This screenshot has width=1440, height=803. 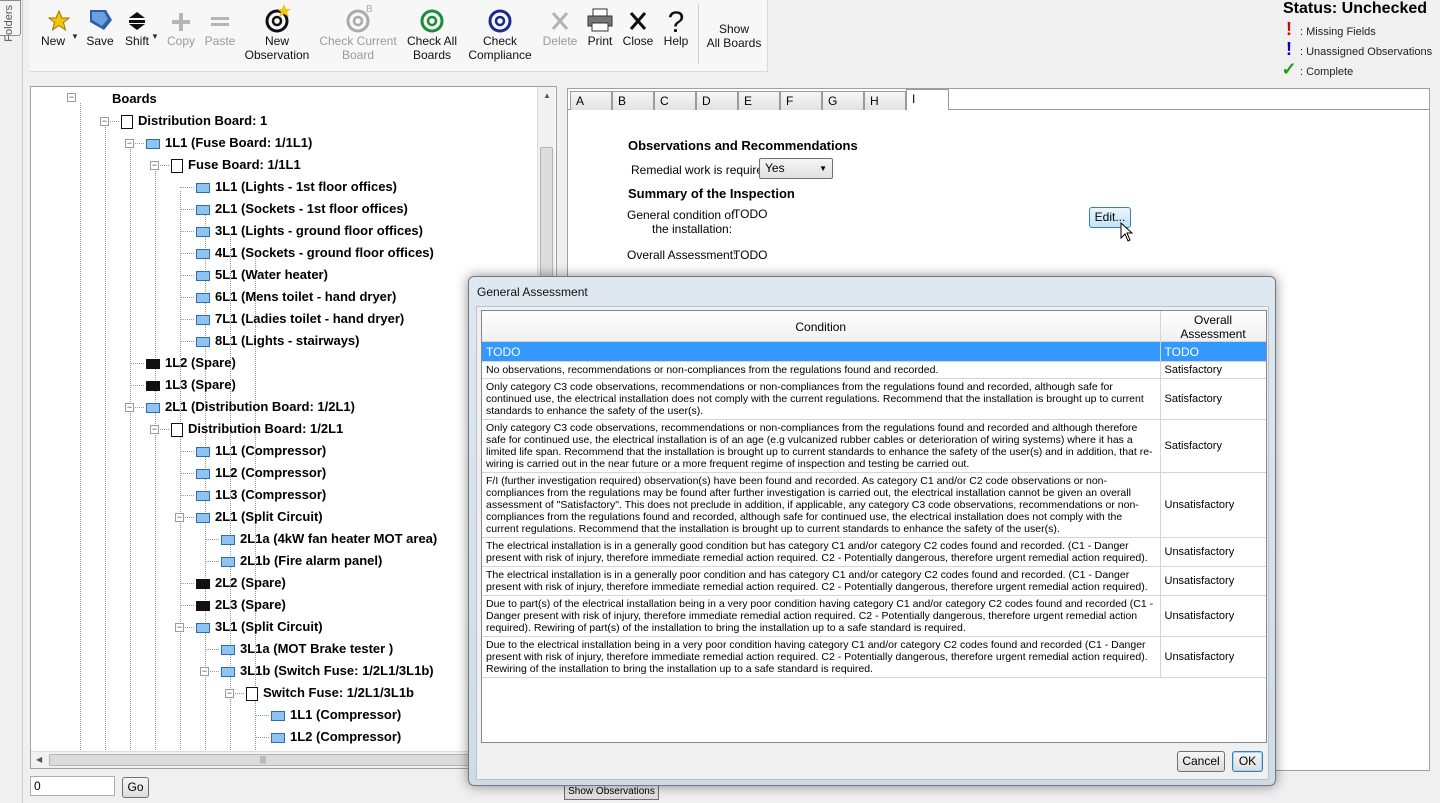 I want to click on tree-node: 3L1 (Lights - ground floor offices), so click(x=309, y=231).